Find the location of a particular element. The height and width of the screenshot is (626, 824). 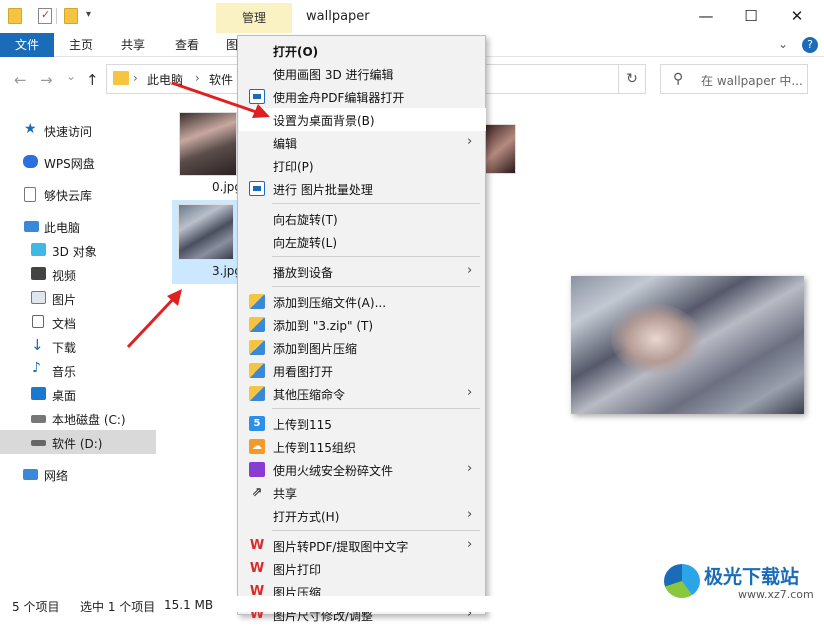

sidebar-item-downloads: ↓ 下载 is located at coordinates (78, 346).